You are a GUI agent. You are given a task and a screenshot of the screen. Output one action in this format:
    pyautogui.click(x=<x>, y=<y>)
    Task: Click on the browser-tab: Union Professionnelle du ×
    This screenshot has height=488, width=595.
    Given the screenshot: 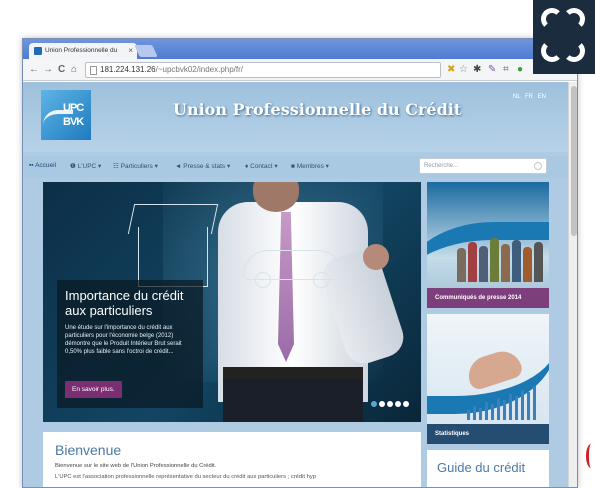 What is the action you would take?
    pyautogui.click(x=83, y=51)
    